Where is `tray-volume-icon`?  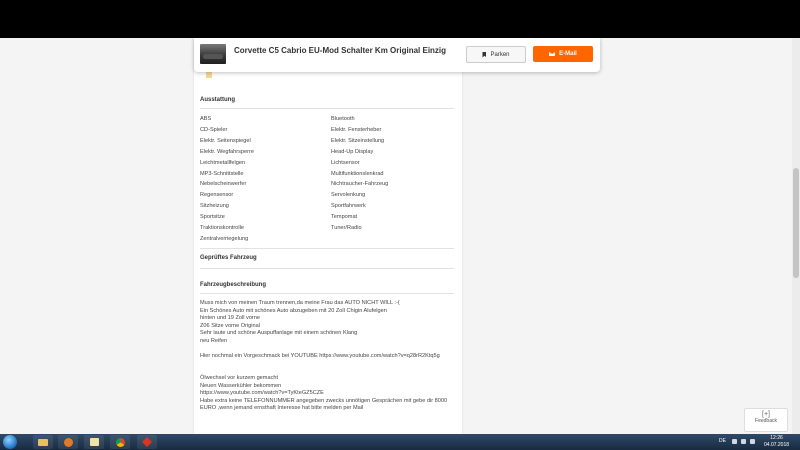
tray-volume-icon is located at coordinates (752, 441).